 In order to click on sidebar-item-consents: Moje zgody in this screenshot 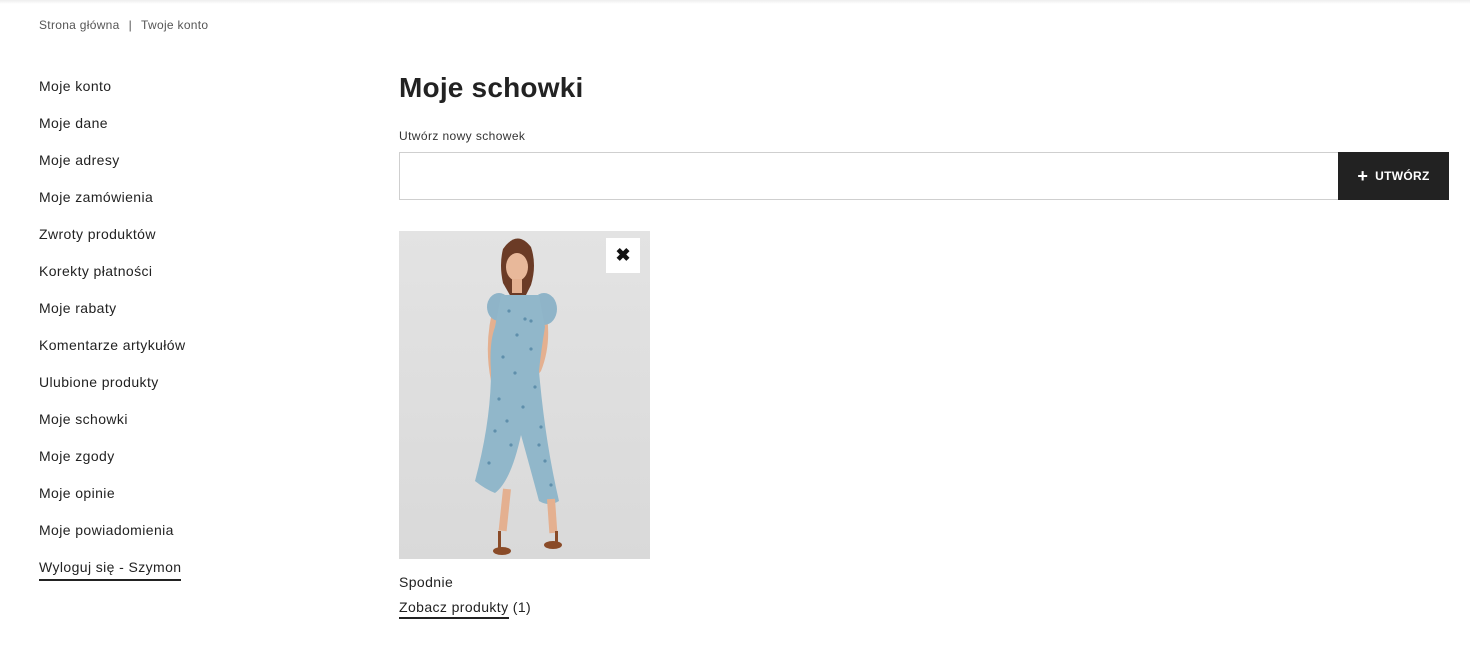, I will do `click(189, 464)`.